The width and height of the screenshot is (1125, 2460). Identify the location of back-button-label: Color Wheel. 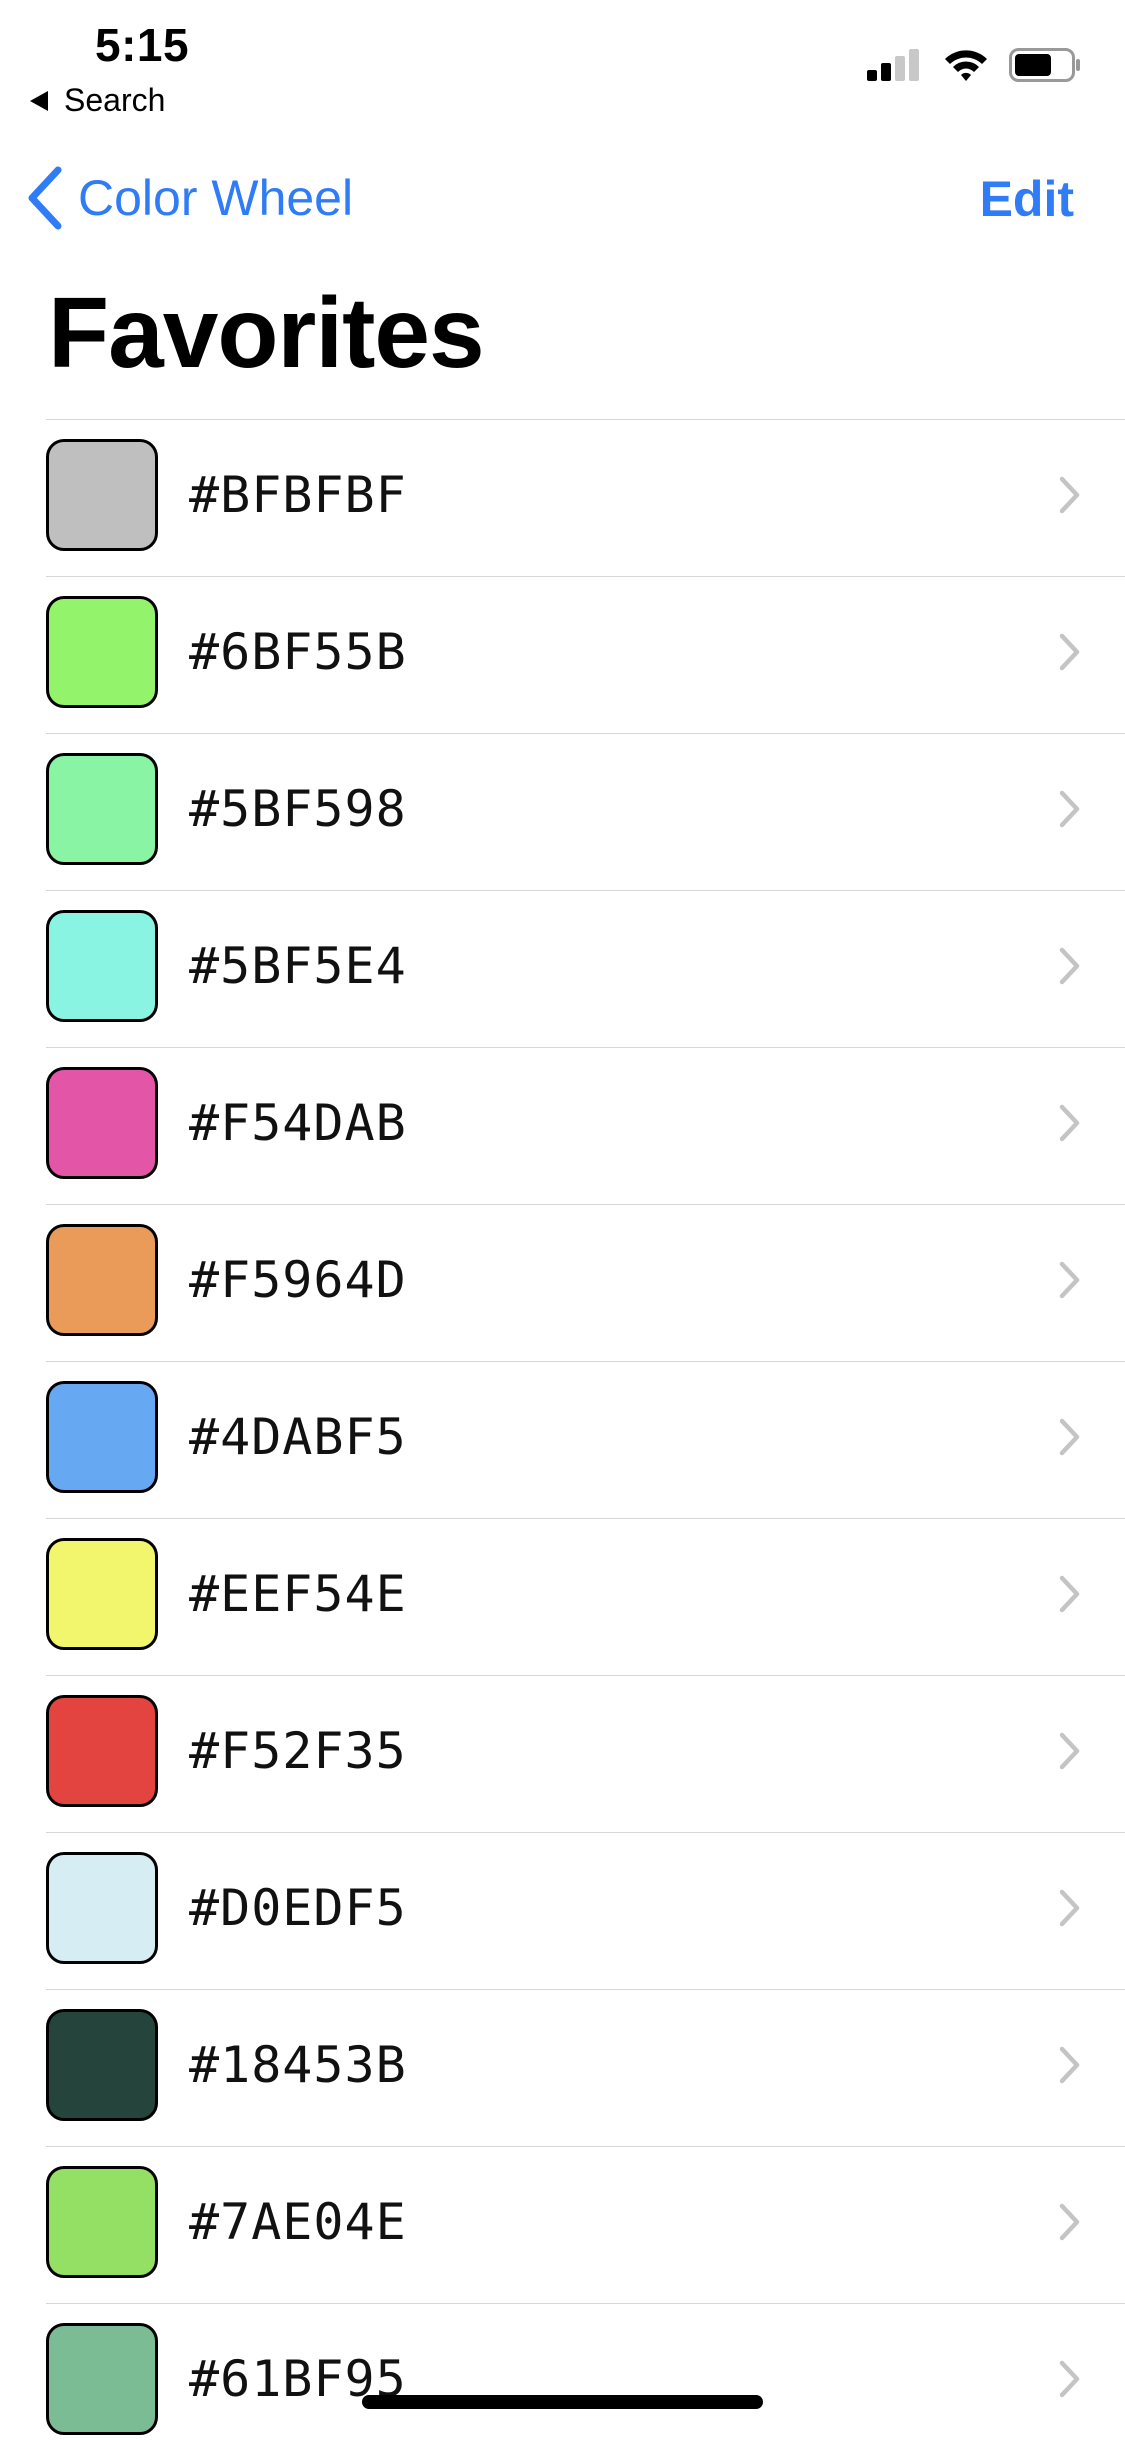
(216, 198).